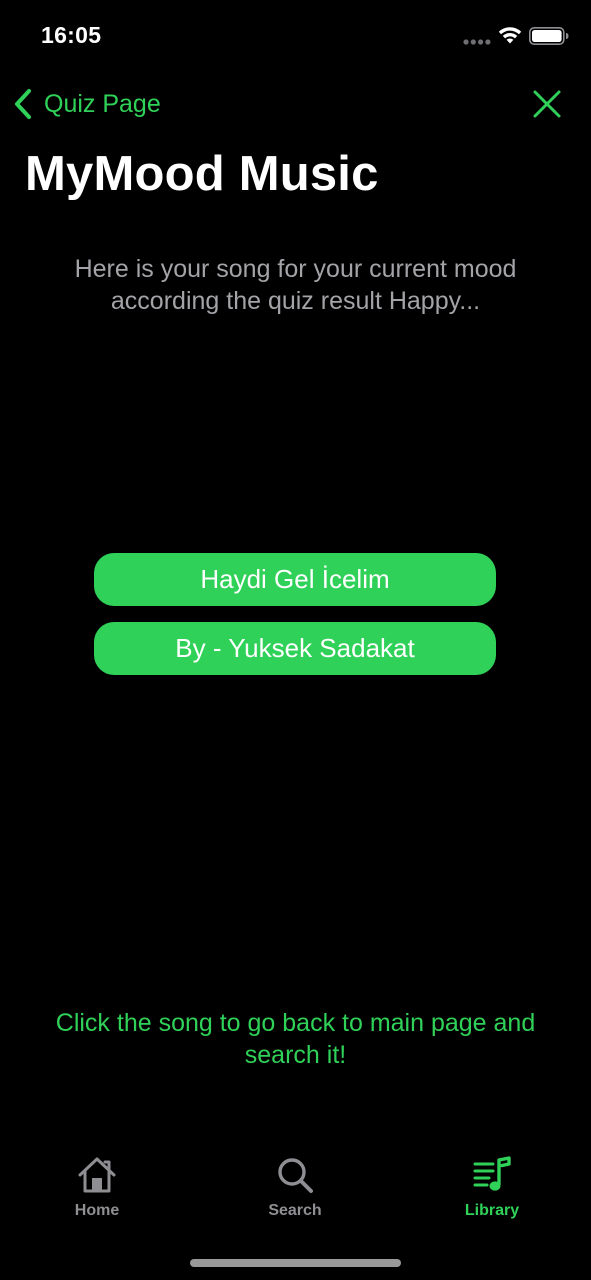  I want to click on song-artist-button: By - Yuksek Sadakat, so click(295, 648).